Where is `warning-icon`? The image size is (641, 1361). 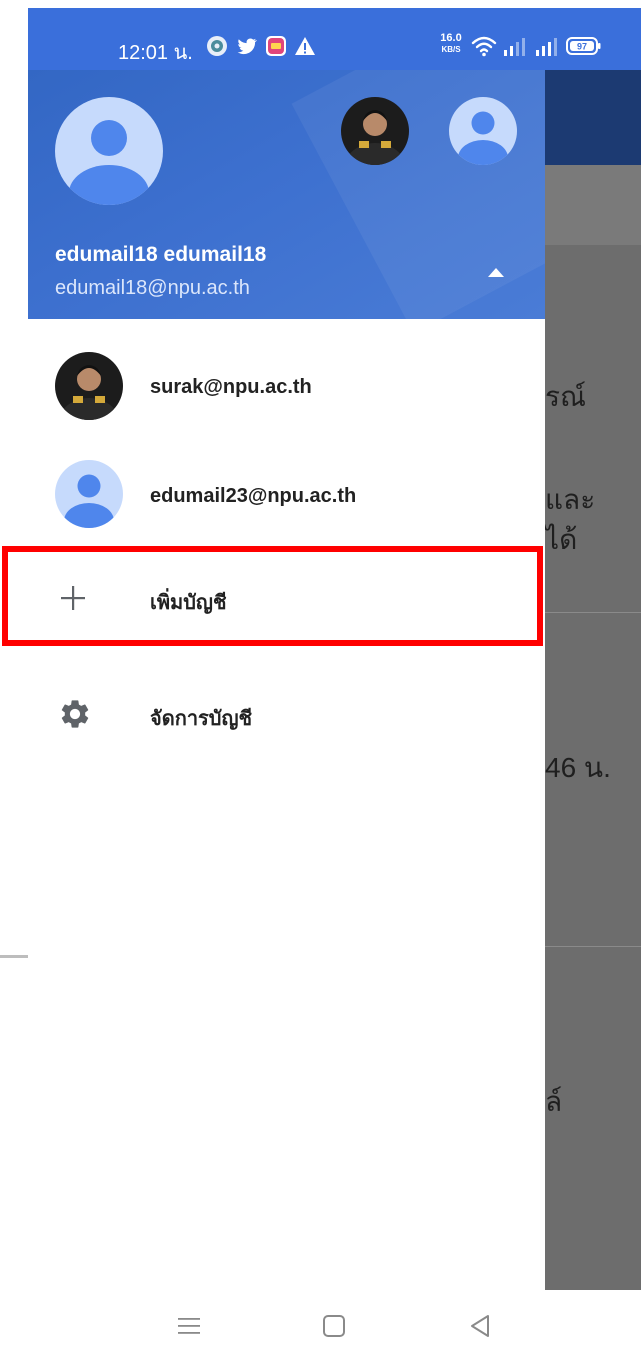 warning-icon is located at coordinates (305, 46).